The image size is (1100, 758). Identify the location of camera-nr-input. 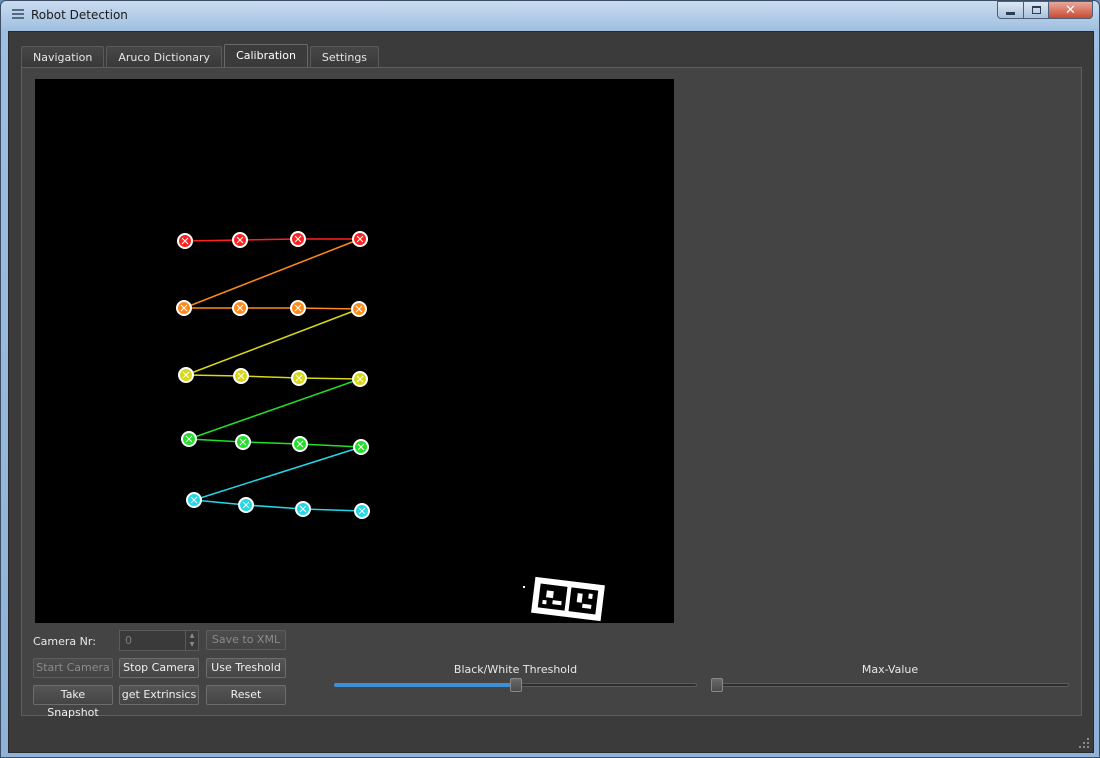
(152, 640).